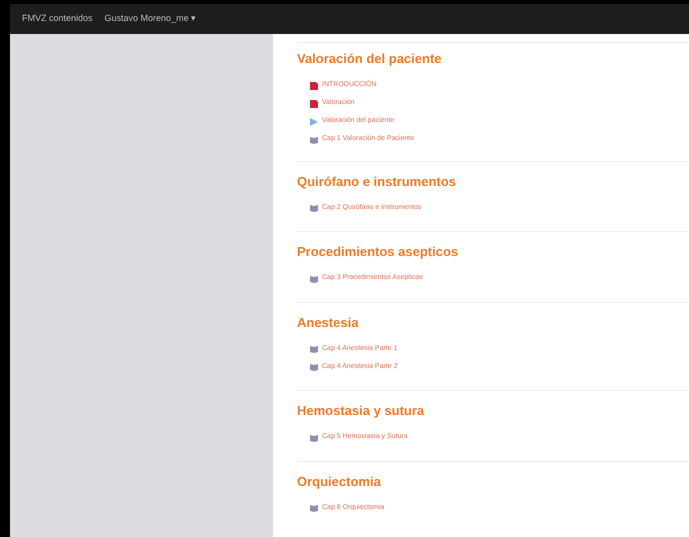 The image size is (689, 537). Describe the element at coordinates (378, 252) in the screenshot. I see `section-heading: Procedimientos asepticos` at that location.